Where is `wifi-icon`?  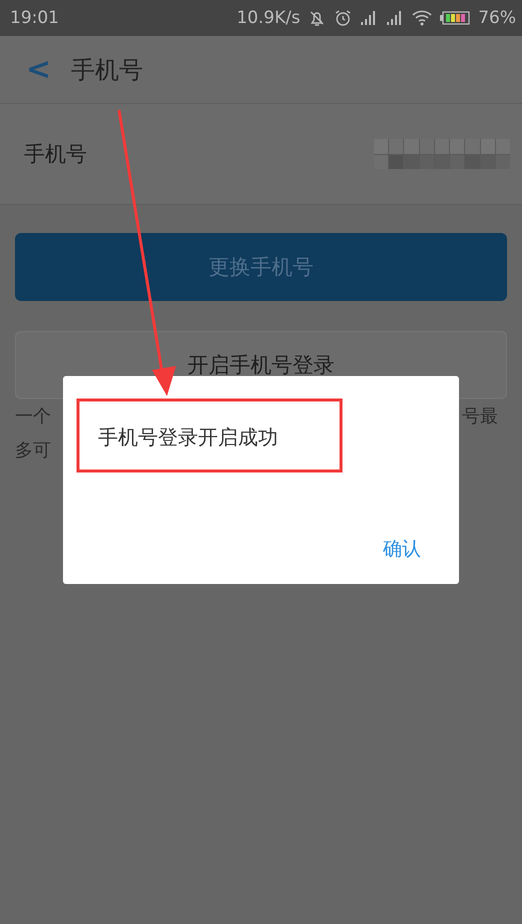 wifi-icon is located at coordinates (422, 18).